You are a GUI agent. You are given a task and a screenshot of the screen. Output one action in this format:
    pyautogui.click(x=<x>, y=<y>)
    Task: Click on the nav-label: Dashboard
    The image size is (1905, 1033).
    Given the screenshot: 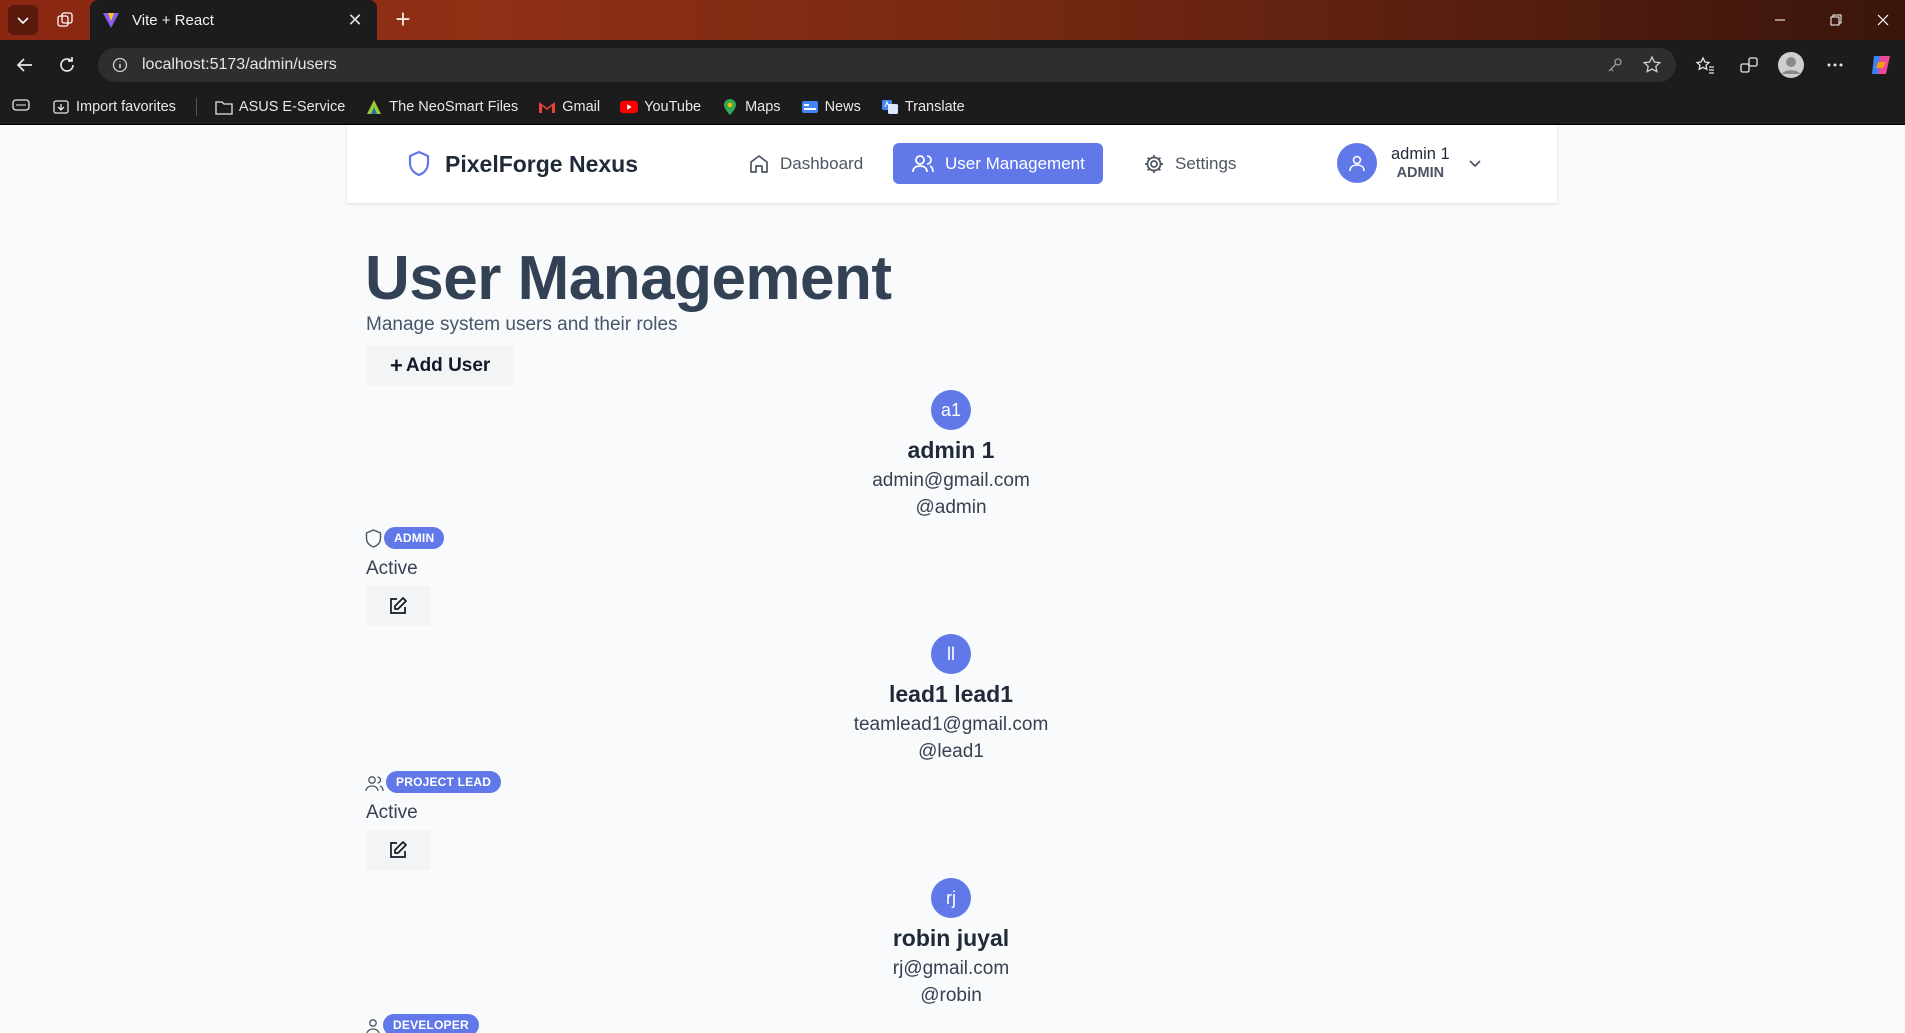 What is the action you would take?
    pyautogui.click(x=822, y=163)
    